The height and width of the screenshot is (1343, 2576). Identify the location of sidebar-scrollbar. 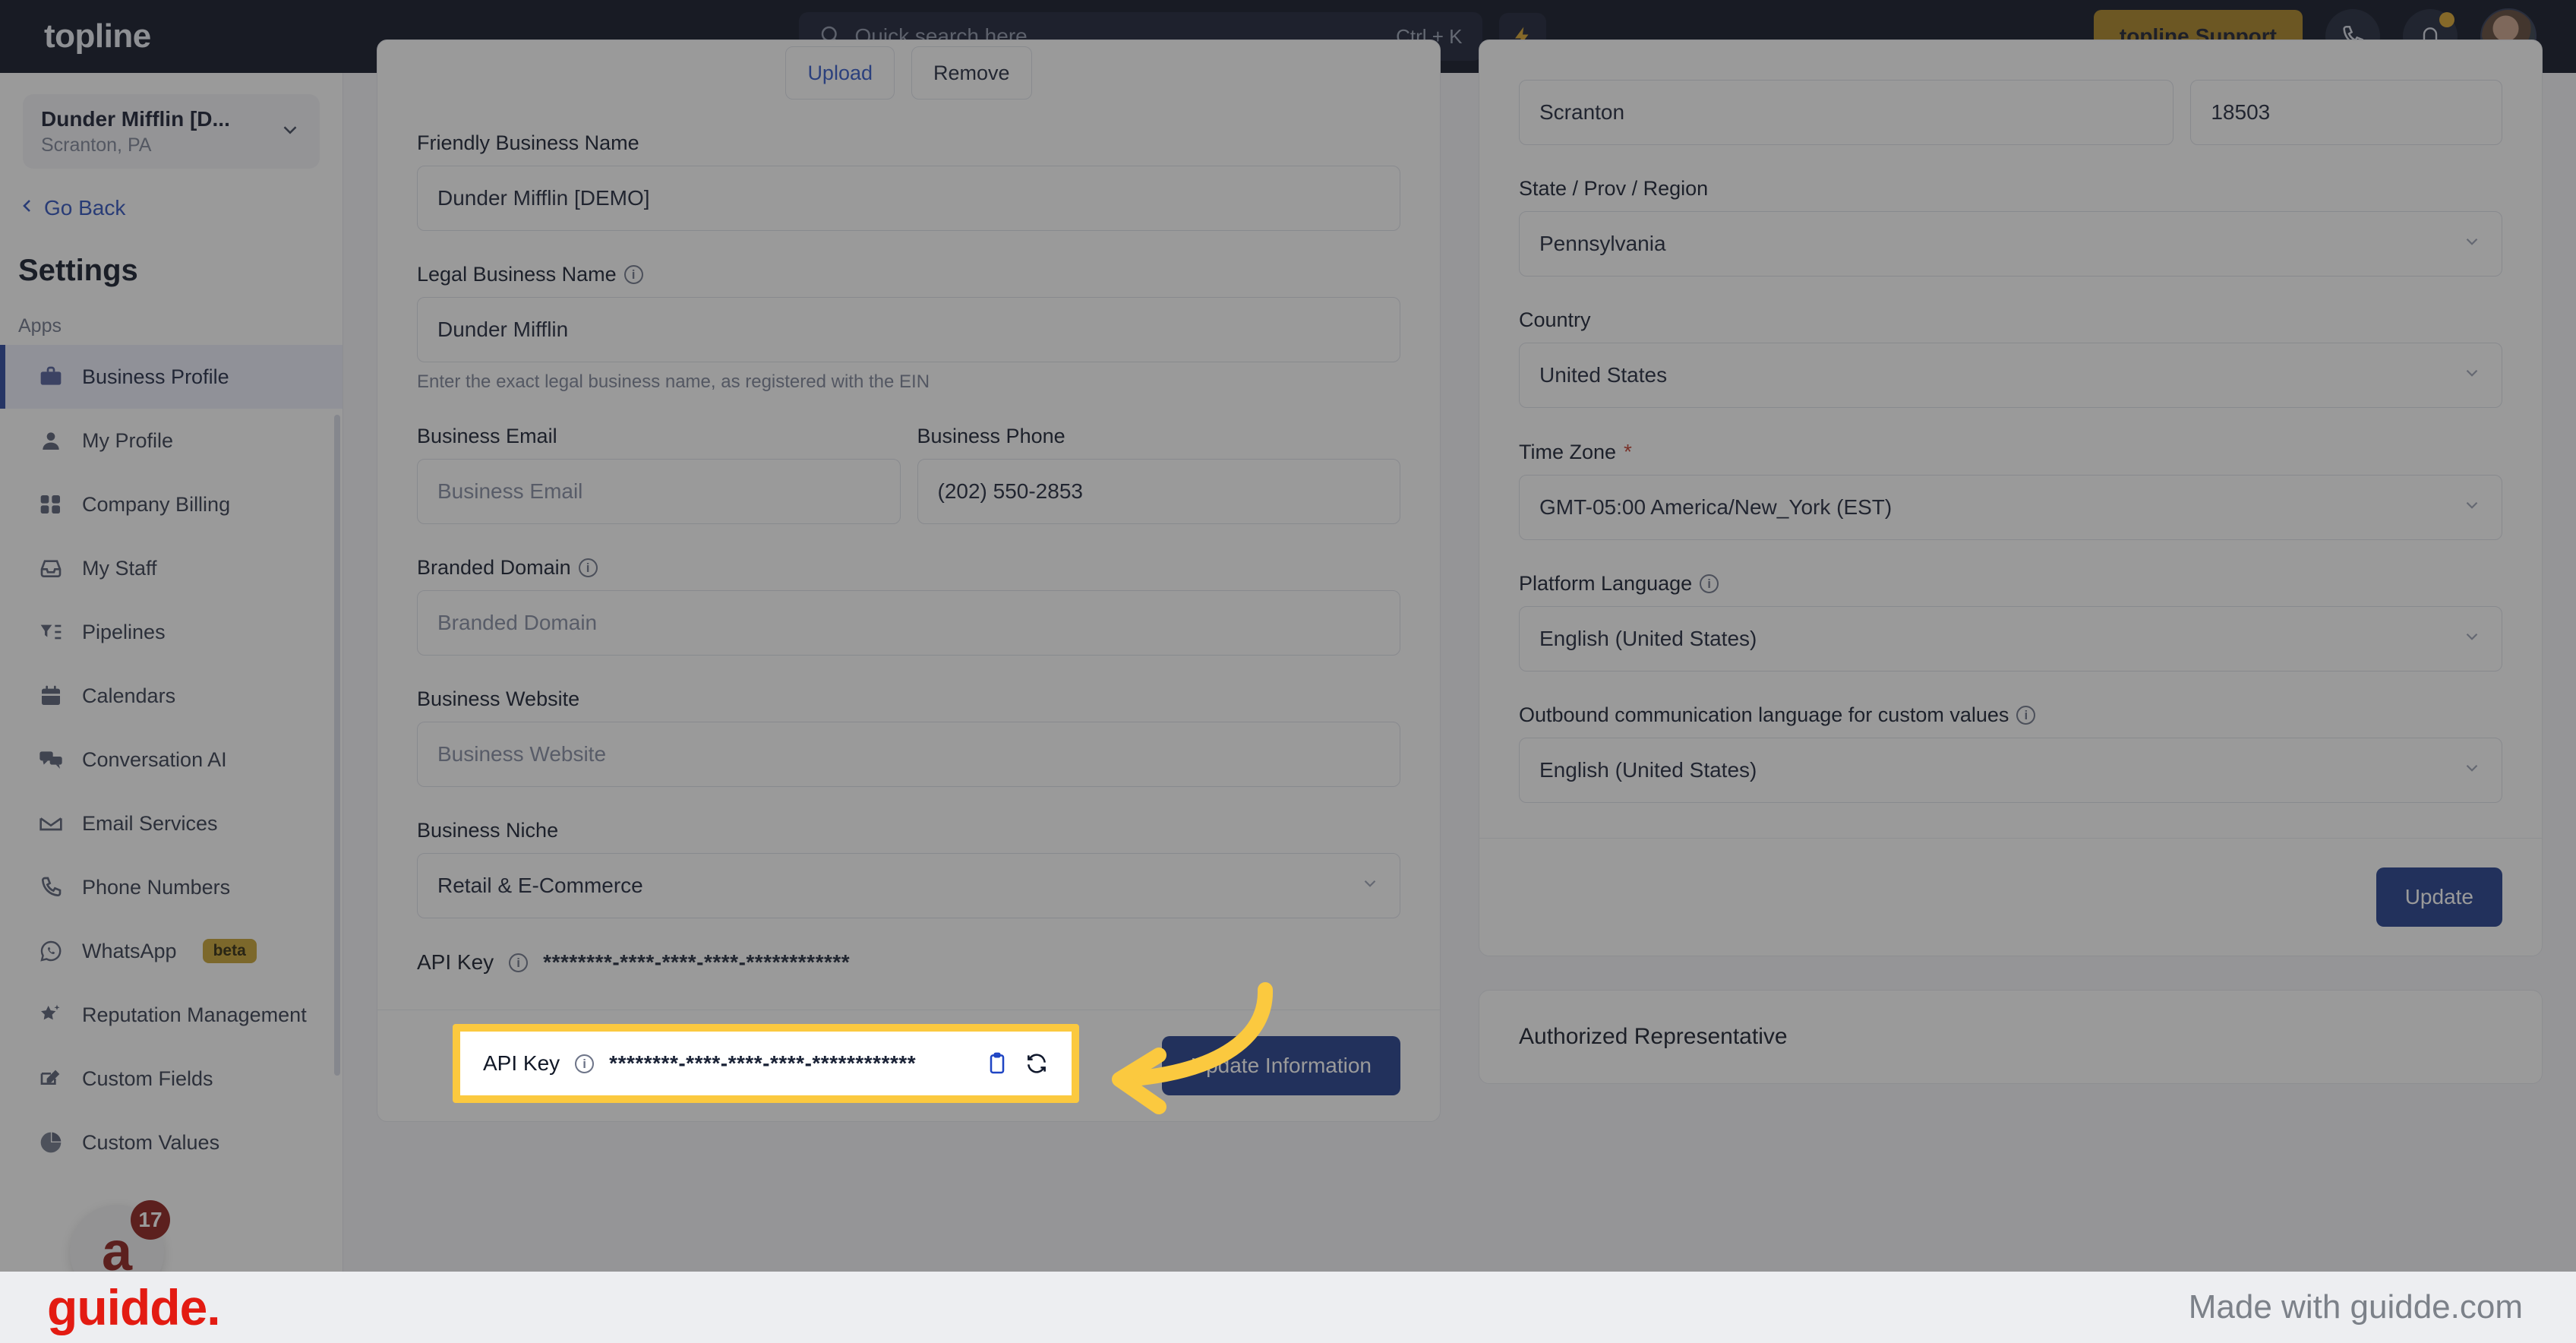
(337, 745).